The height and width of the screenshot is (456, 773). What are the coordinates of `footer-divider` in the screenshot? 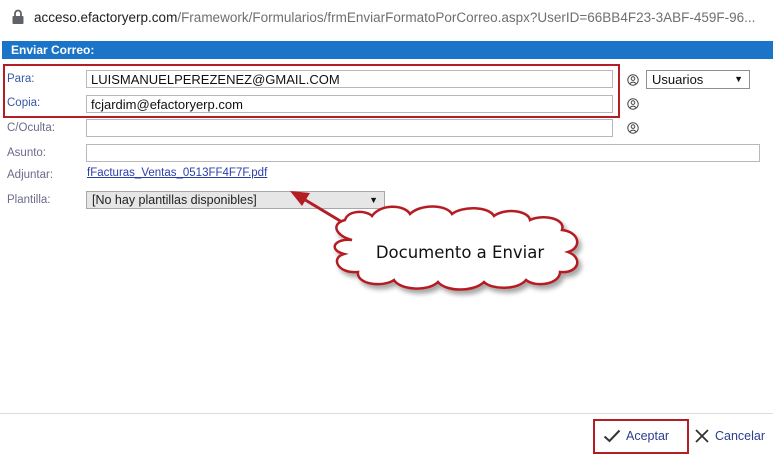 It's located at (386, 413).